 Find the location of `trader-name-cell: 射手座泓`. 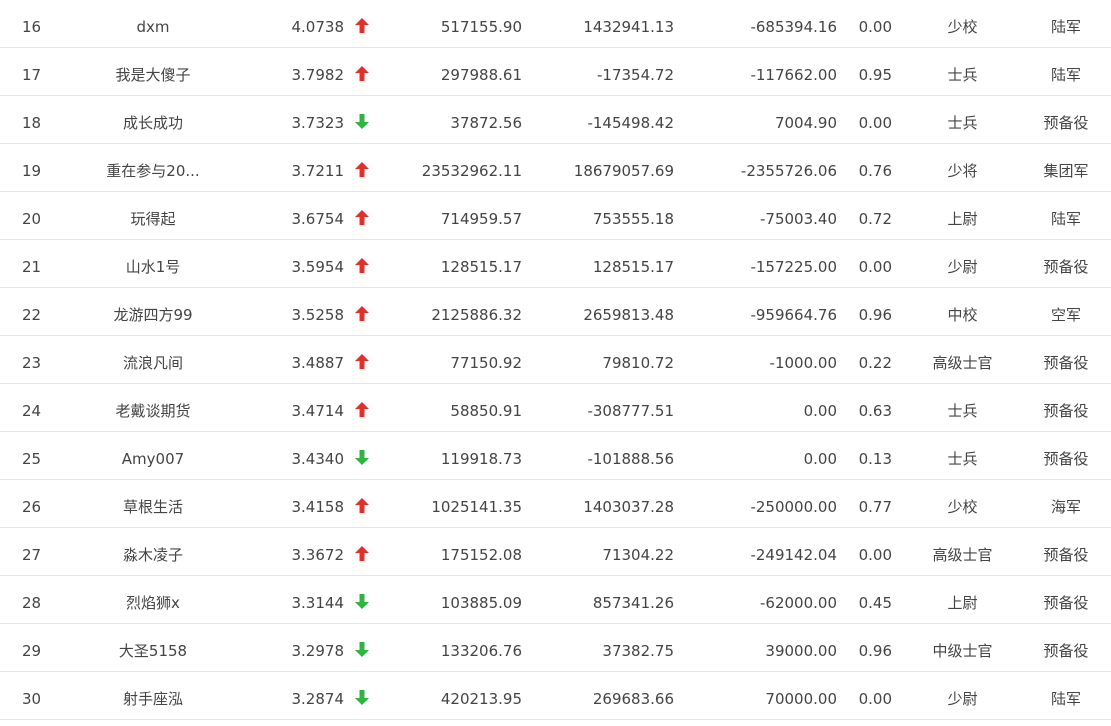

trader-name-cell: 射手座泓 is located at coordinates (153, 695).